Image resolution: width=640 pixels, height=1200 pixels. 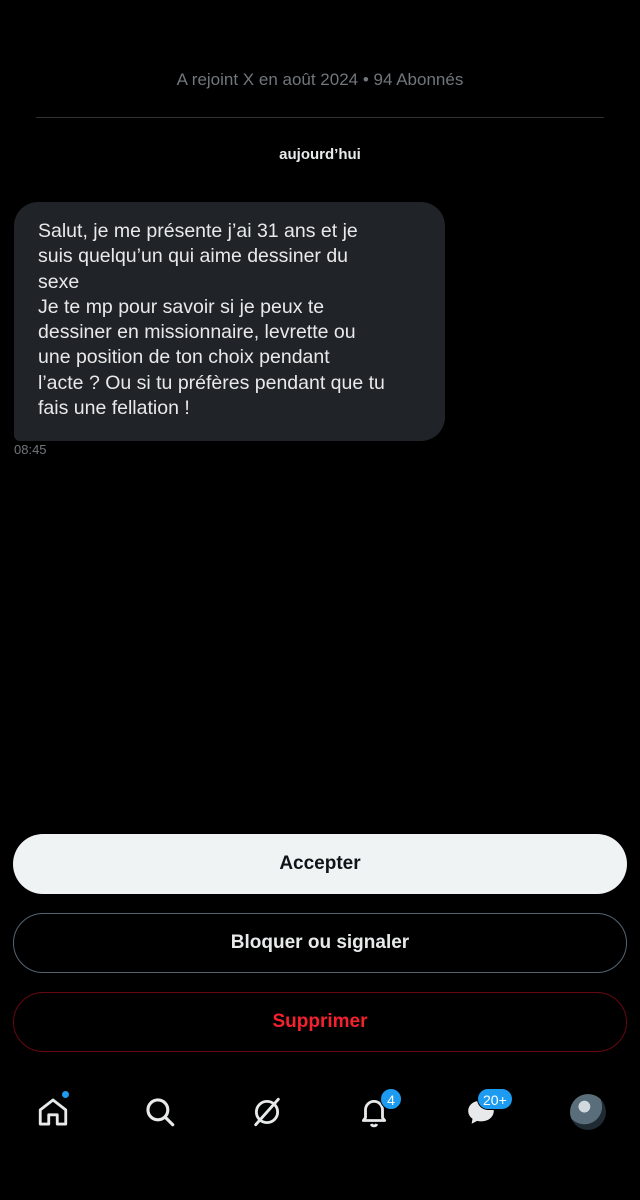 I want to click on profile-meta: A rejoint X en août 2024 • 94 Abonnés, so click(x=320, y=79).